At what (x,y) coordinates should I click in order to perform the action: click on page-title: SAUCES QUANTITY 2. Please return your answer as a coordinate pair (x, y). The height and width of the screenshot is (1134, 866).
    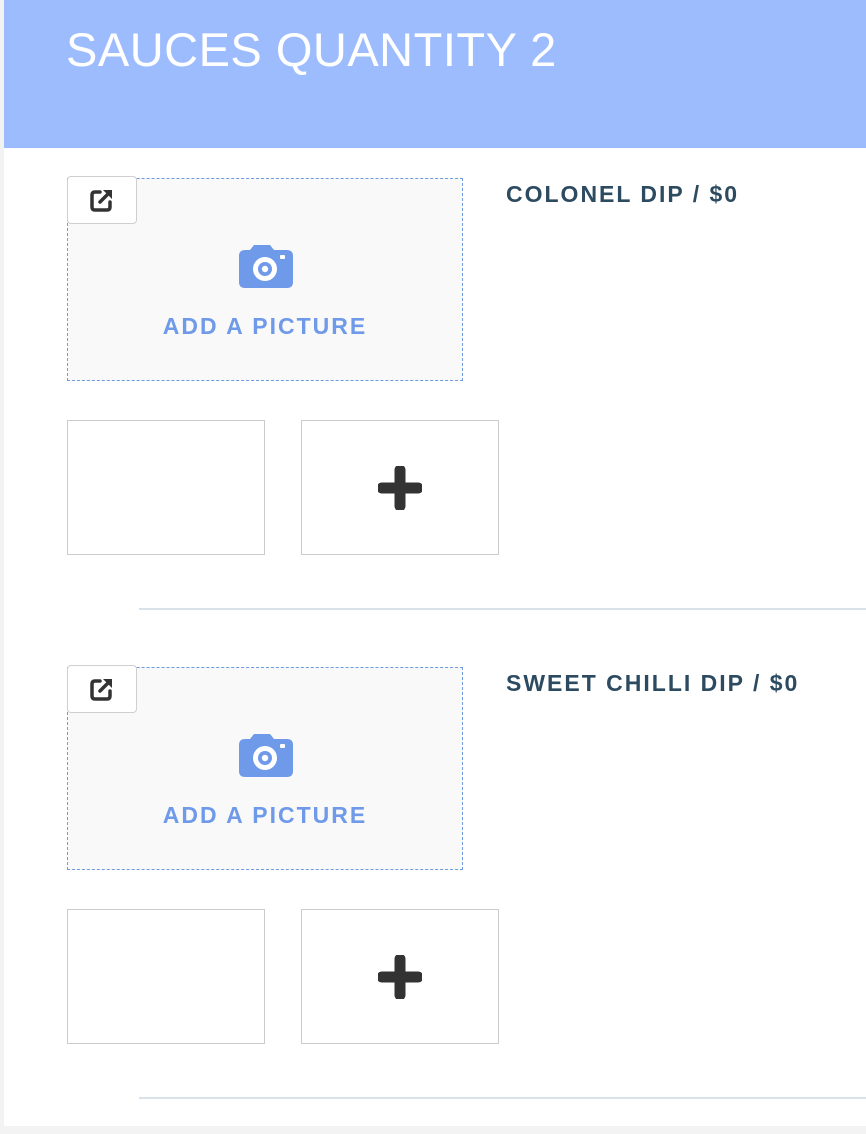
    Looking at the image, I should click on (311, 49).